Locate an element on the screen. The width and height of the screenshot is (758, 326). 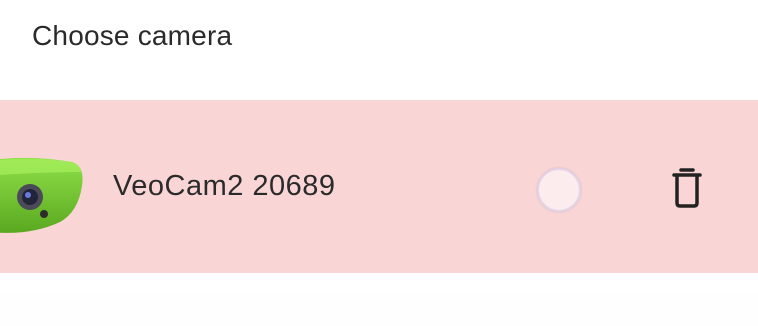
trash-icon is located at coordinates (687, 188).